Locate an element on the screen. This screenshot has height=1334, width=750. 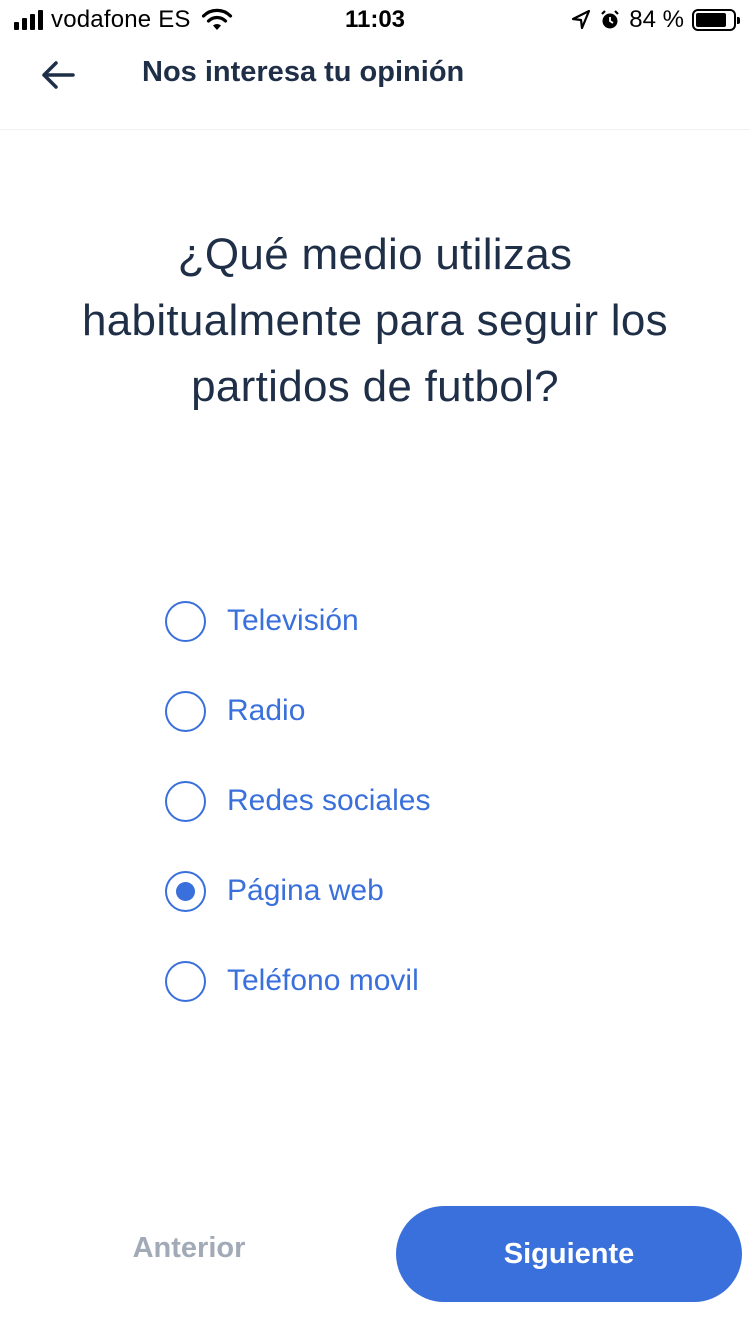
question-line-2: habitualmente para seguir los is located at coordinates (375, 320).